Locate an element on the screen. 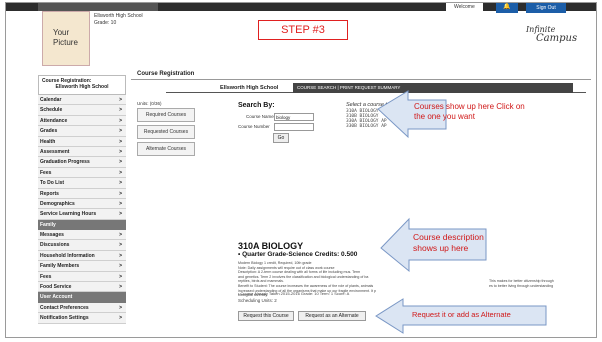  sidebar-section-user-account: User Account is located at coordinates (82, 297).